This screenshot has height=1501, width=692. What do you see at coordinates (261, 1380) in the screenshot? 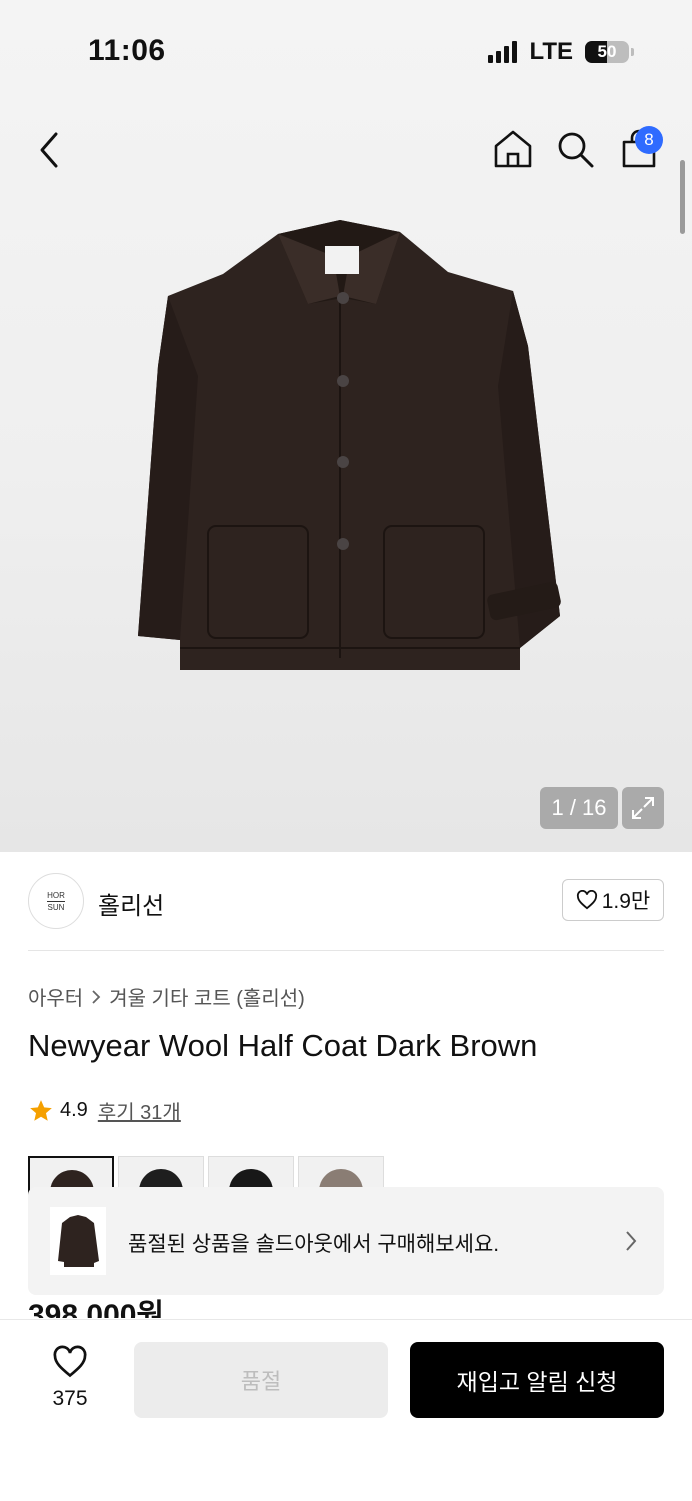
I see `soldout-button: 품절` at bounding box center [261, 1380].